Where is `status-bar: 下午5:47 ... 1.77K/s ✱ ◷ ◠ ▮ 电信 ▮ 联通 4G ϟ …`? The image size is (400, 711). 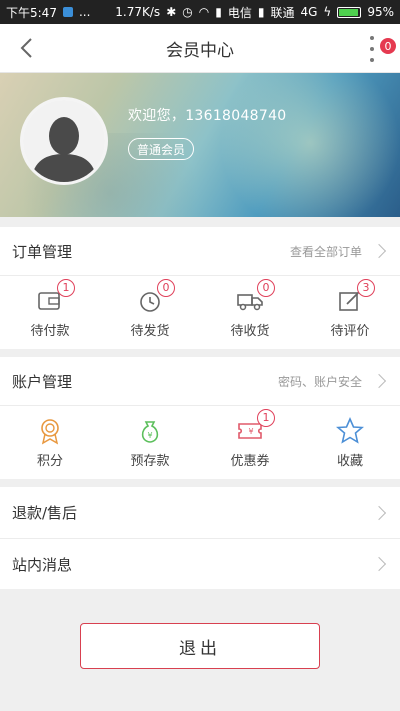
status-bar: 下午5:47 ... 1.77K/s ✱ ◷ ◠ ▮ 电信 ▮ 联通 4G ϟ … is located at coordinates (200, 12).